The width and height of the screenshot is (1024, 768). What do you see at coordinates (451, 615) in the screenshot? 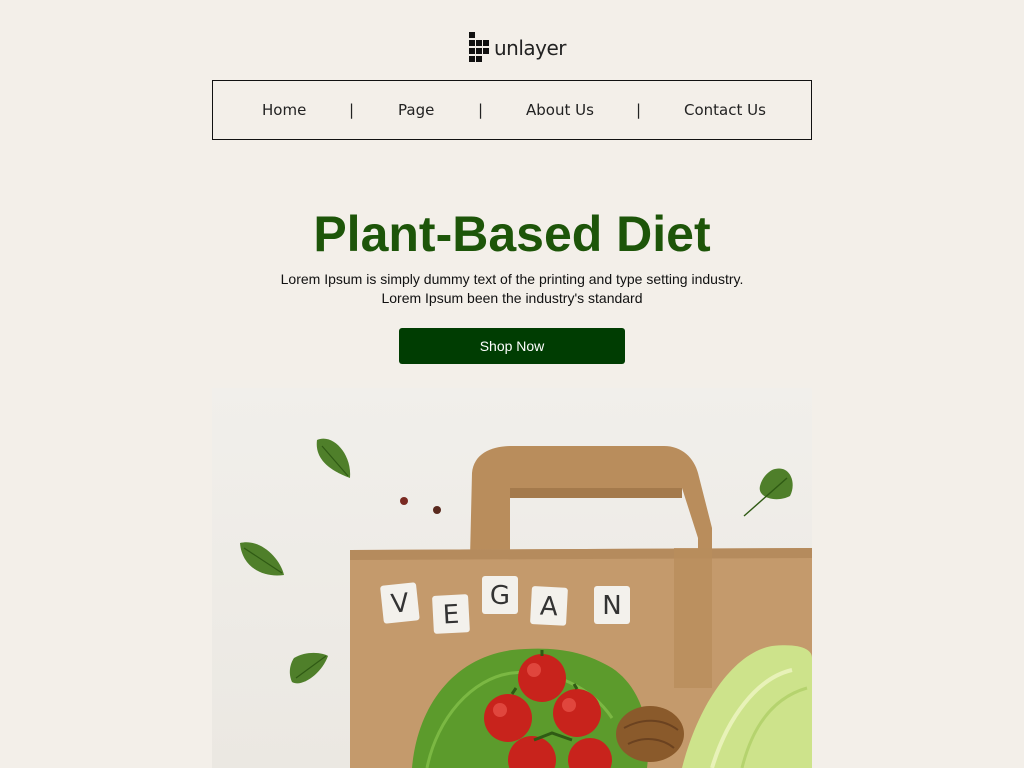
I see `tile-letter: E` at bounding box center [451, 615].